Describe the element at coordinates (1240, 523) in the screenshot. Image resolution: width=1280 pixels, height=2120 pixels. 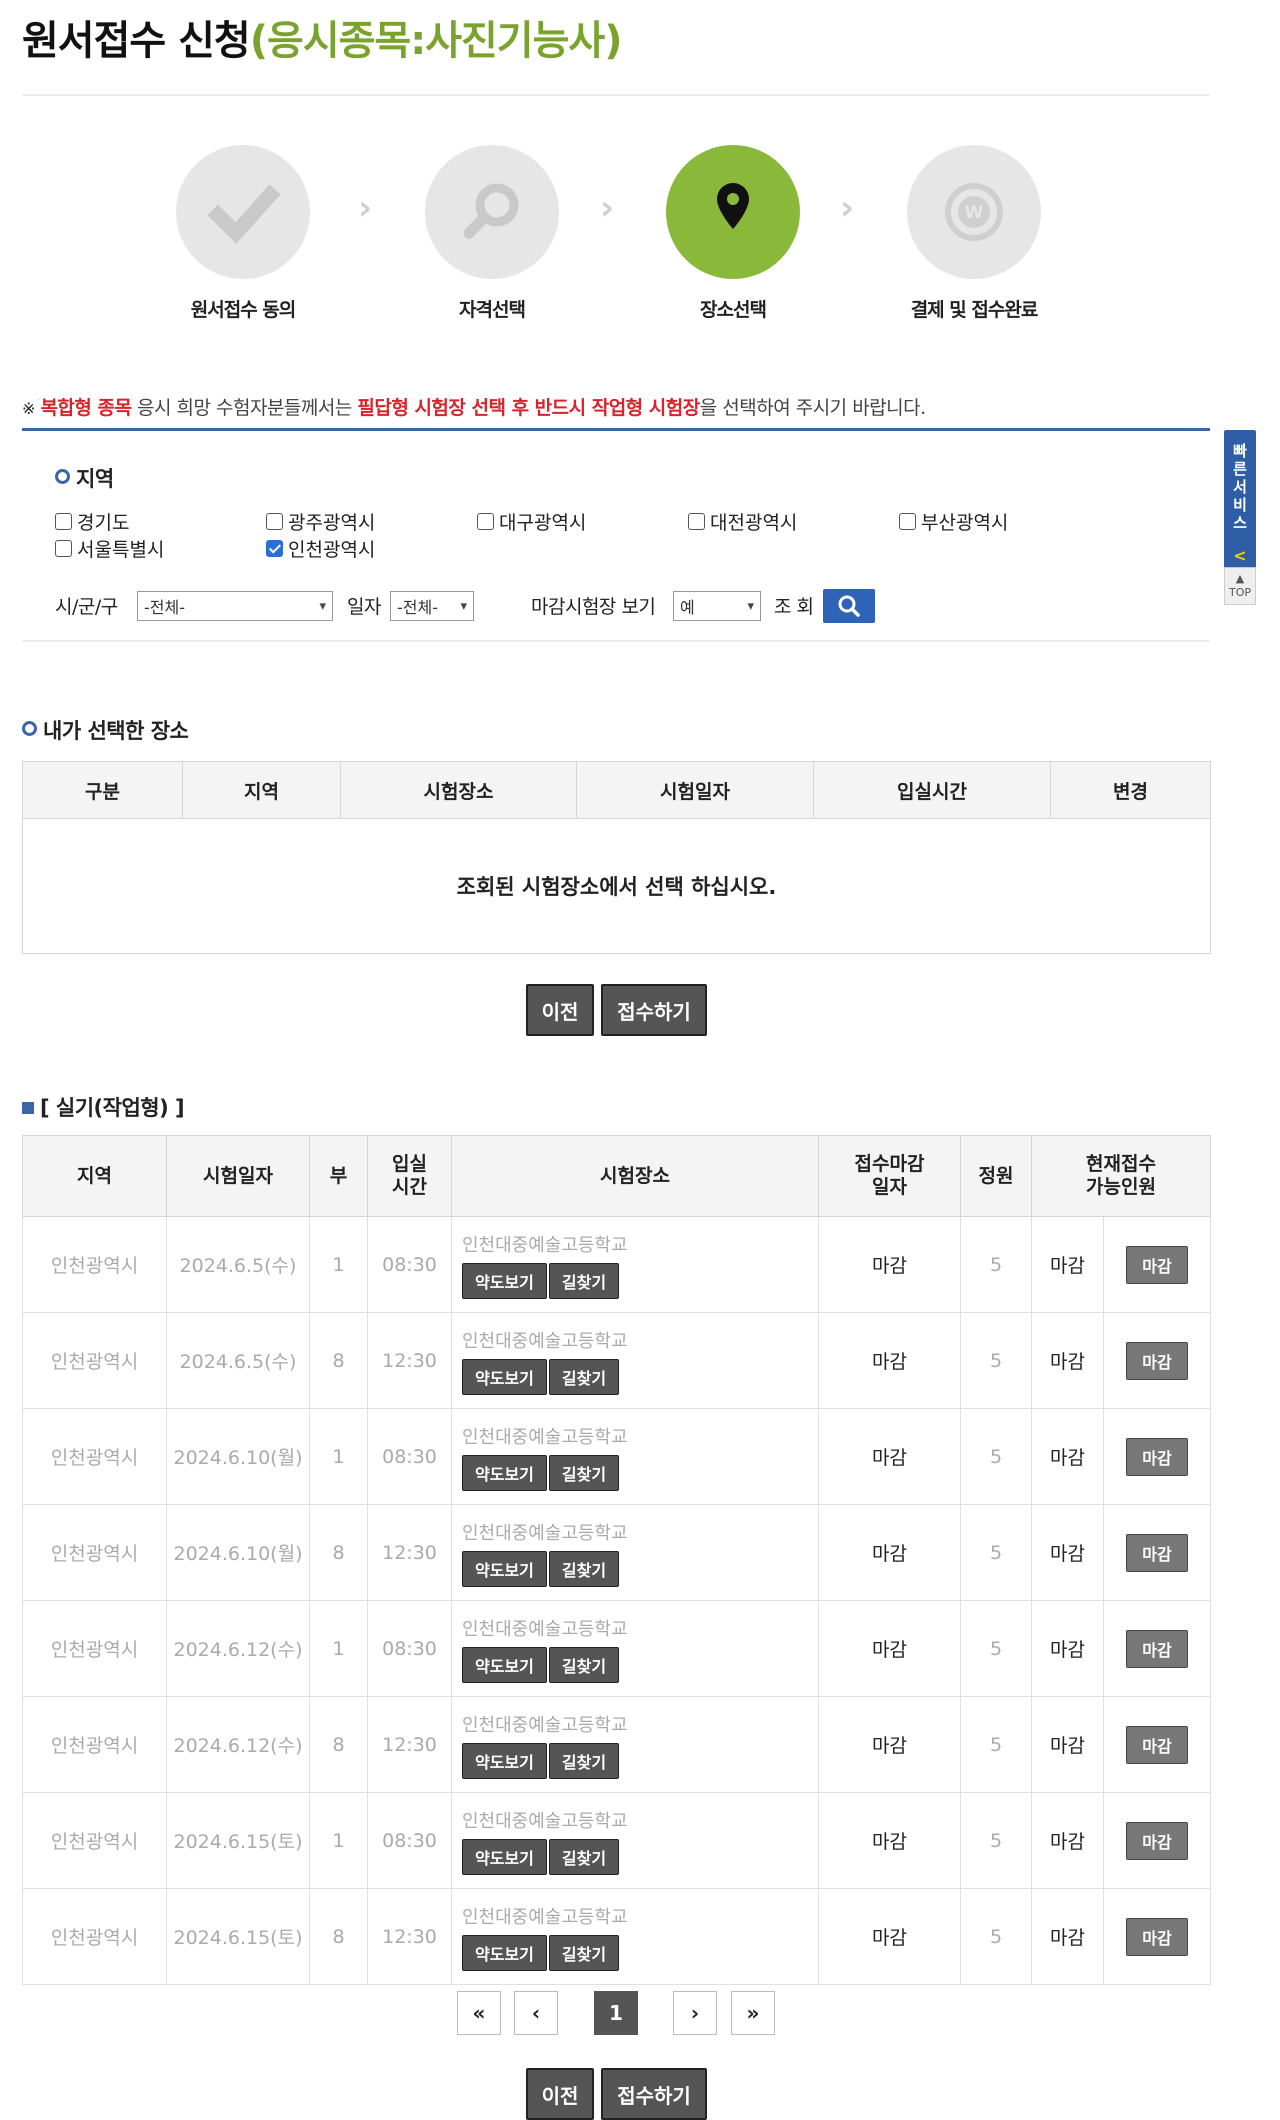
I see `quick-service-char: 스` at that location.